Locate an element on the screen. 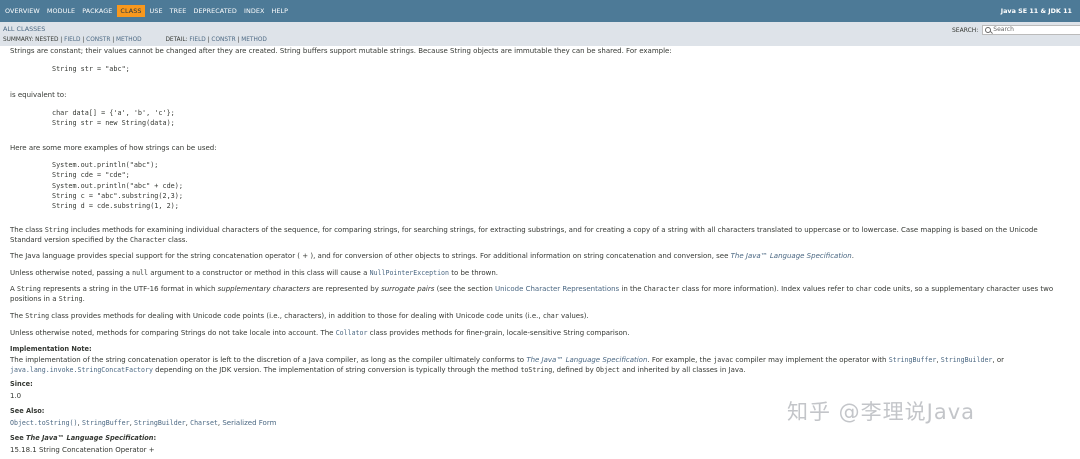 The image size is (1080, 459). search-input: Search is located at coordinates (1031, 30).